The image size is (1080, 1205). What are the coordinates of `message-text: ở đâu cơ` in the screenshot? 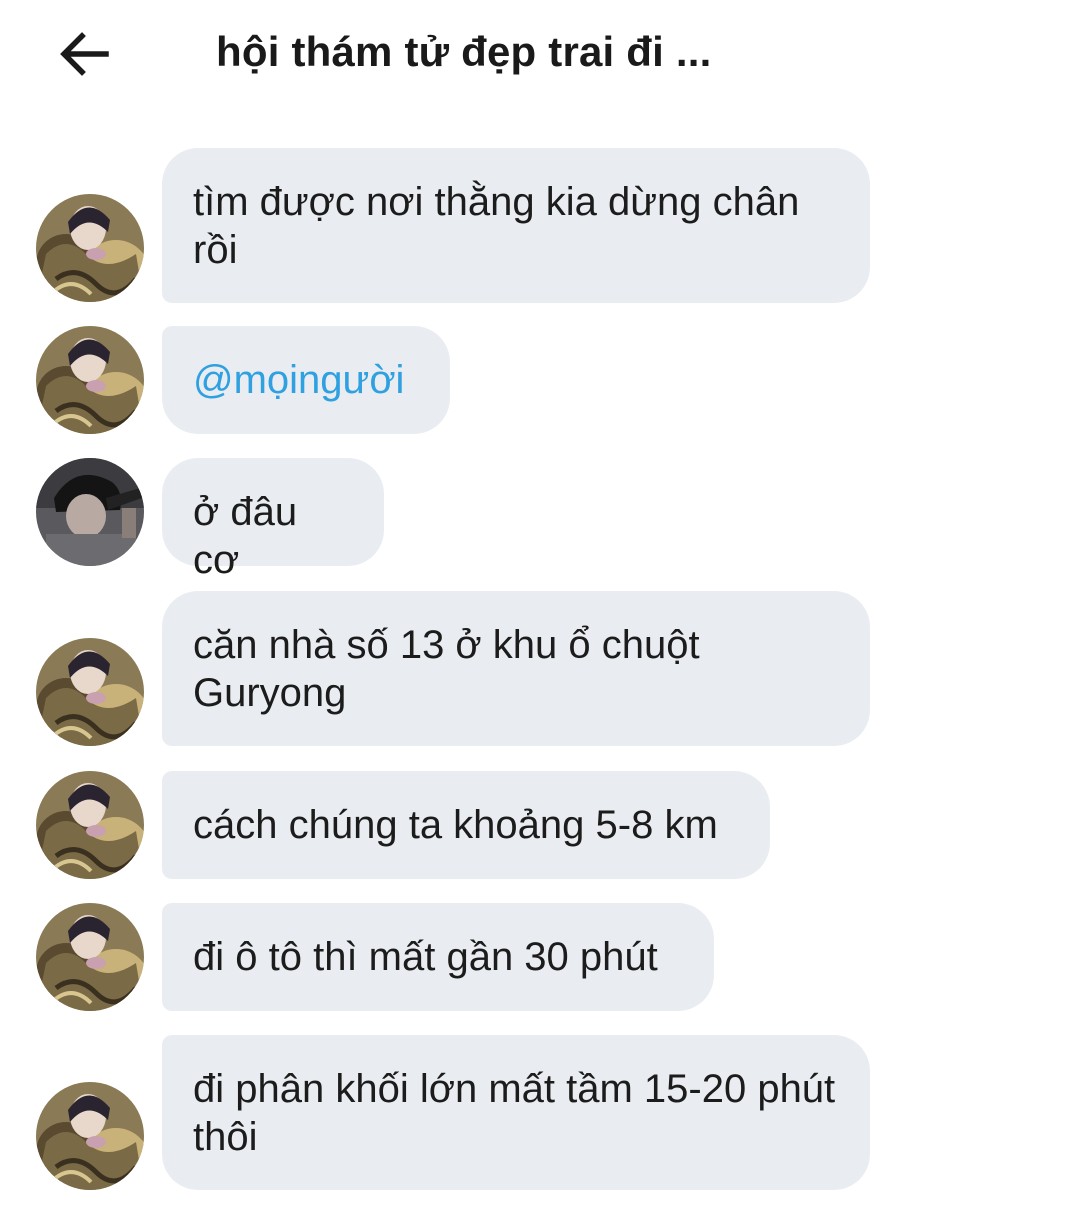 It's located at (245, 536).